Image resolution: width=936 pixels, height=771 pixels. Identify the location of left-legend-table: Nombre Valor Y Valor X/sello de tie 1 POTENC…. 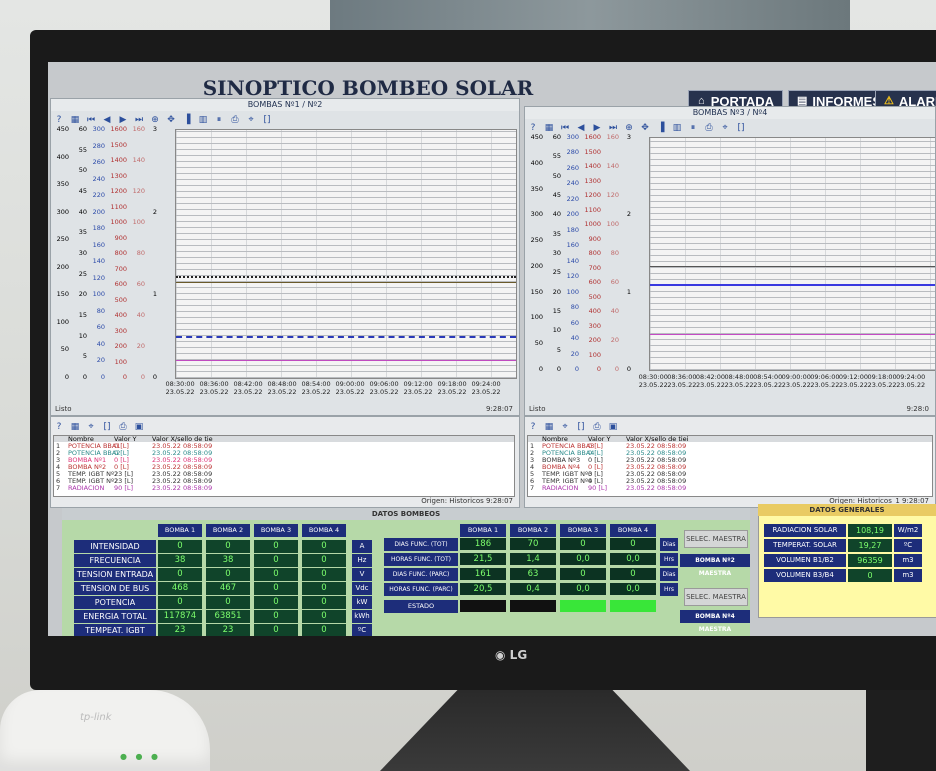
(284, 466).